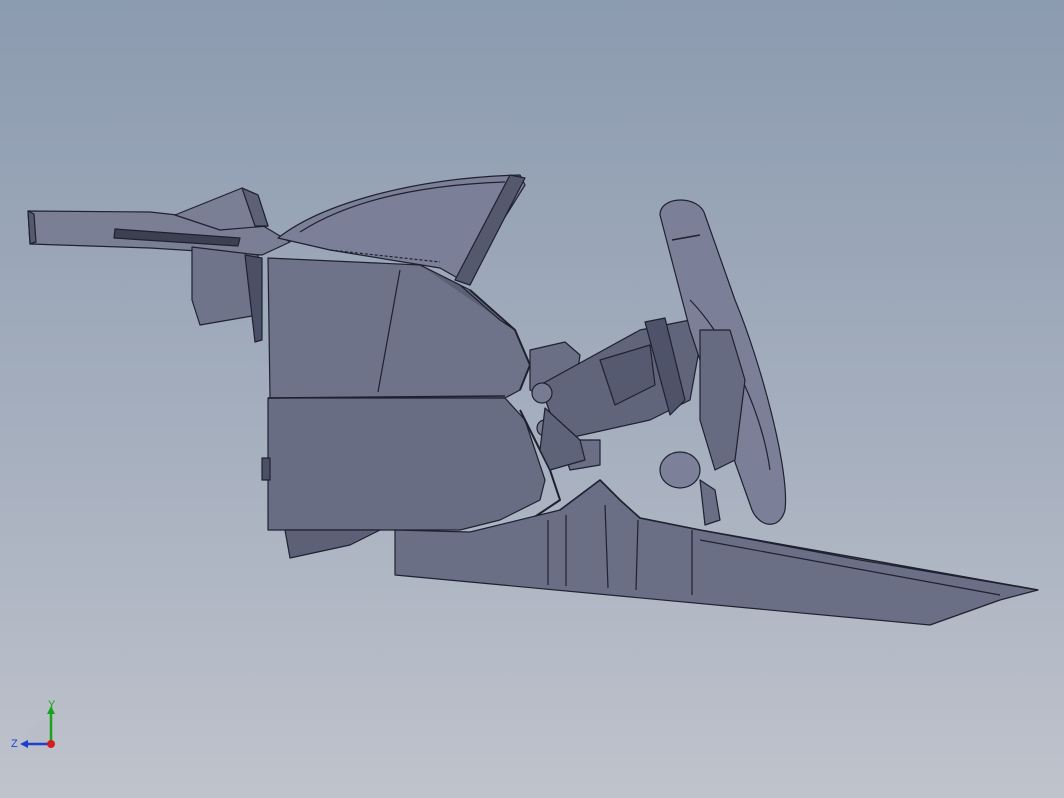 This screenshot has height=798, width=1064. Describe the element at coordinates (24, 744) in the screenshot. I see `z-axis-arrow` at that location.